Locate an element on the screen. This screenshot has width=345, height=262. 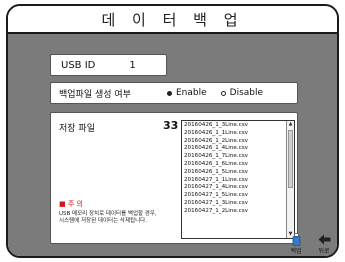
scrollbar-thumb is located at coordinates (290, 159).